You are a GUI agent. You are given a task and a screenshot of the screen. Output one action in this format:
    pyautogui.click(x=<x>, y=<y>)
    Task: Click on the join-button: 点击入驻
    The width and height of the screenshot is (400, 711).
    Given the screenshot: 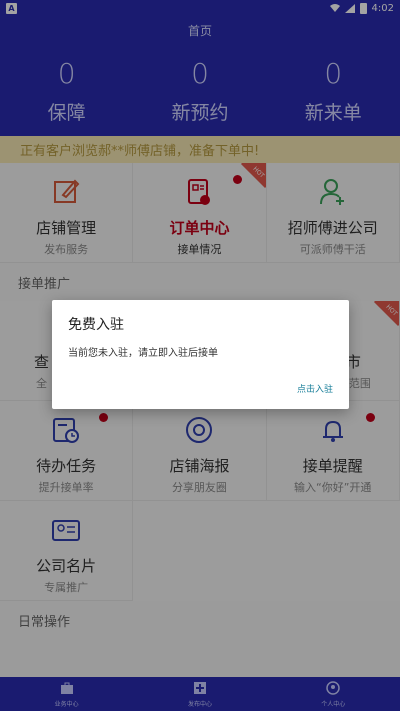 What is the action you would take?
    pyautogui.click(x=315, y=388)
    